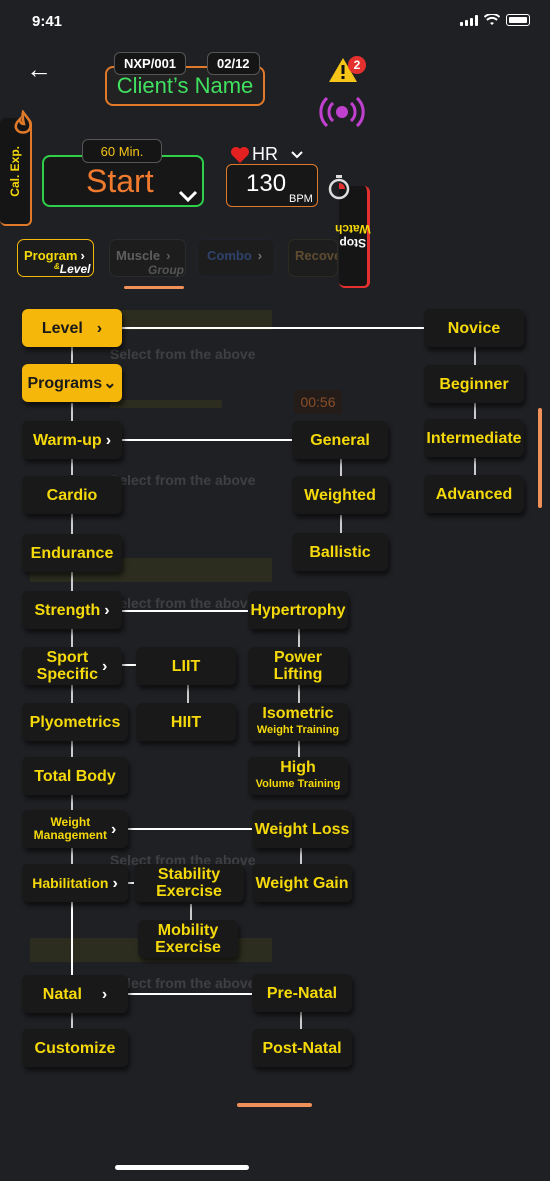  Describe the element at coordinates (298, 666) in the screenshot. I see `power-lifting-button: Power Lifting` at that location.